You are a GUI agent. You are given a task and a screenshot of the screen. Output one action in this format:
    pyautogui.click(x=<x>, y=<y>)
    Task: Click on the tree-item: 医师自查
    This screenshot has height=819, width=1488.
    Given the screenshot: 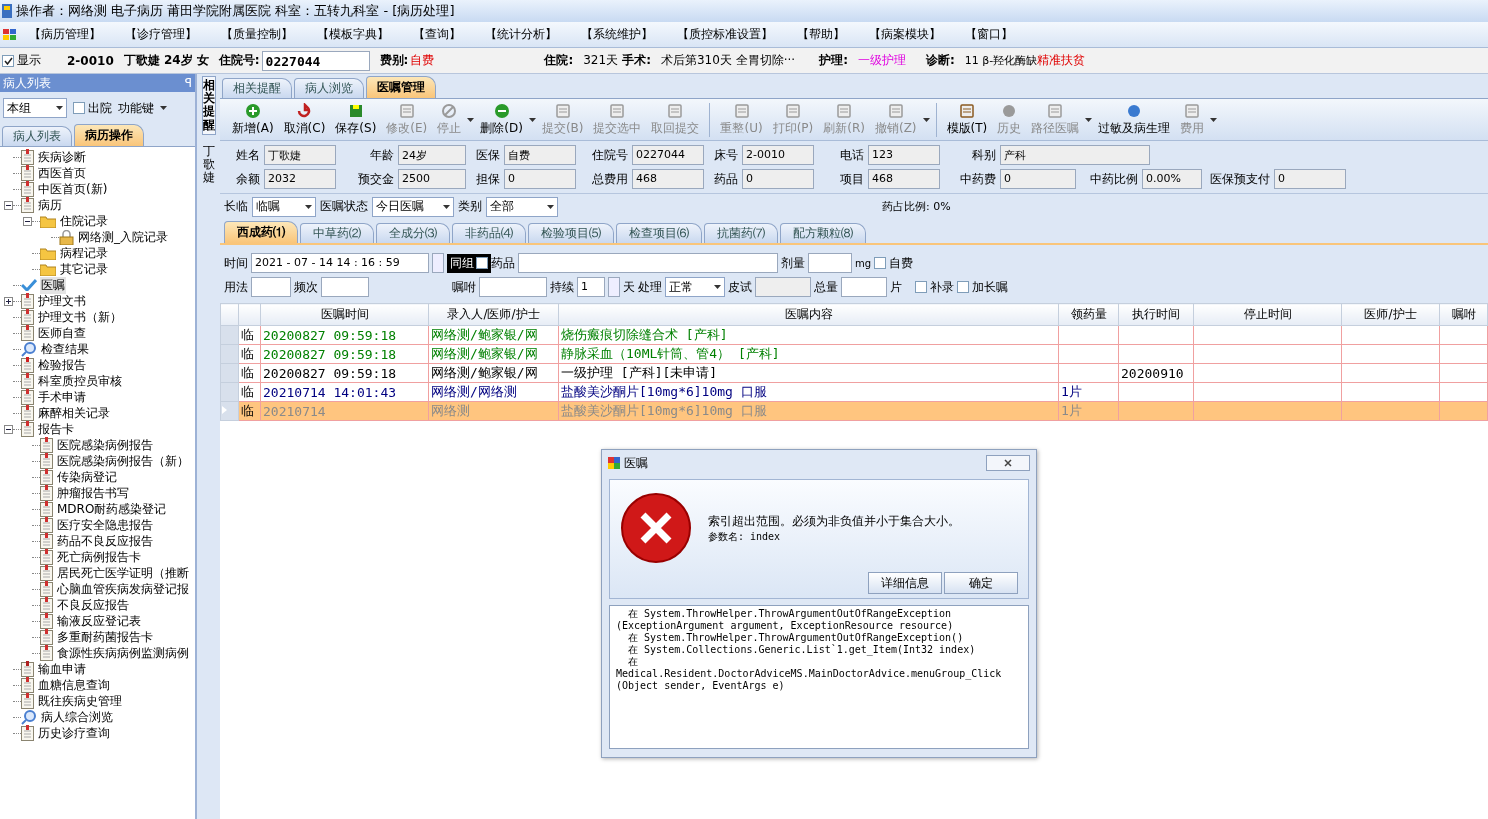 What is the action you would take?
    pyautogui.click(x=62, y=333)
    